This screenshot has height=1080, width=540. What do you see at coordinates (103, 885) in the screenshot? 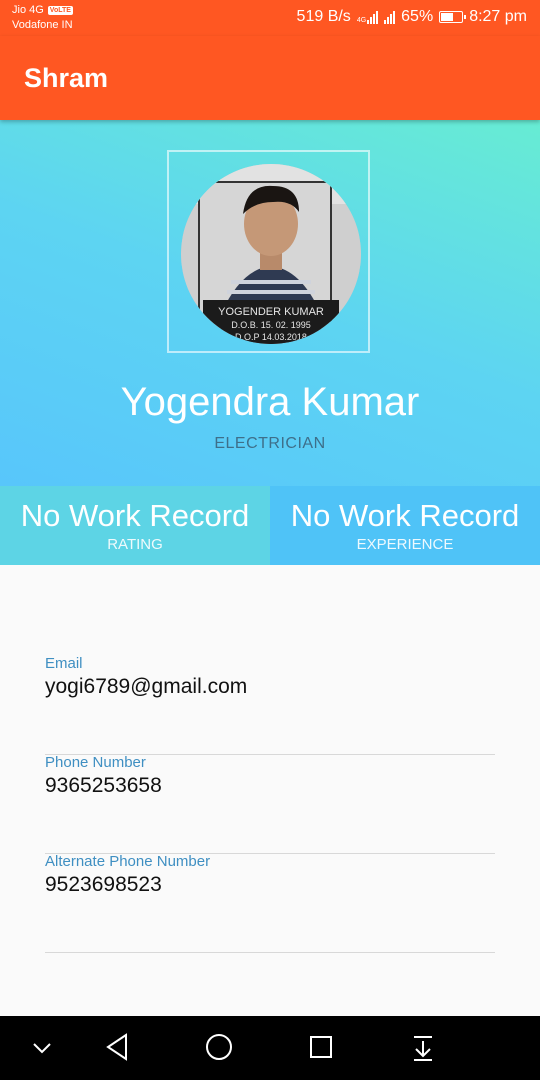
I see `alternate-phone-value: 9523698523` at bounding box center [103, 885].